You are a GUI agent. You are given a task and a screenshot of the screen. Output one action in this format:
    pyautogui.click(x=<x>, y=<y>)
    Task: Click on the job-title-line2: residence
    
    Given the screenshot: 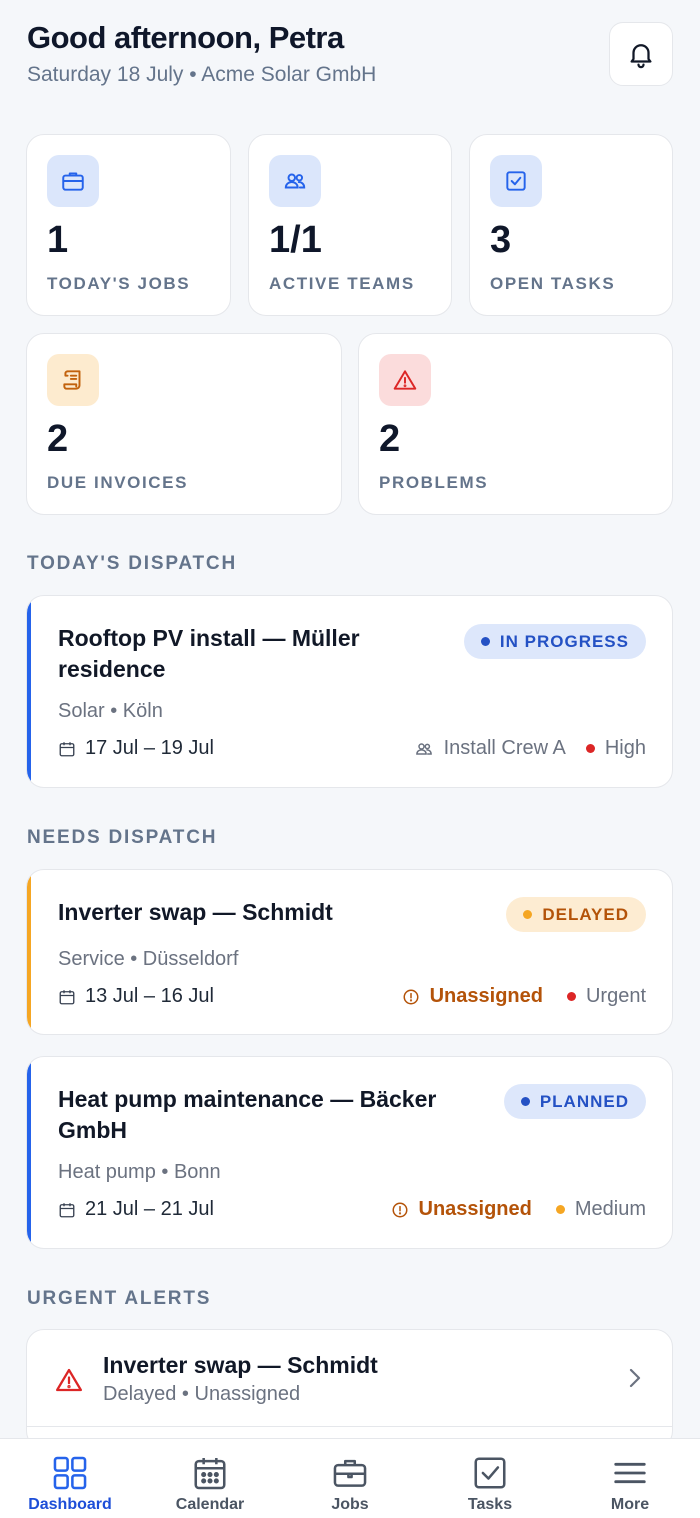 What is the action you would take?
    pyautogui.click(x=112, y=669)
    